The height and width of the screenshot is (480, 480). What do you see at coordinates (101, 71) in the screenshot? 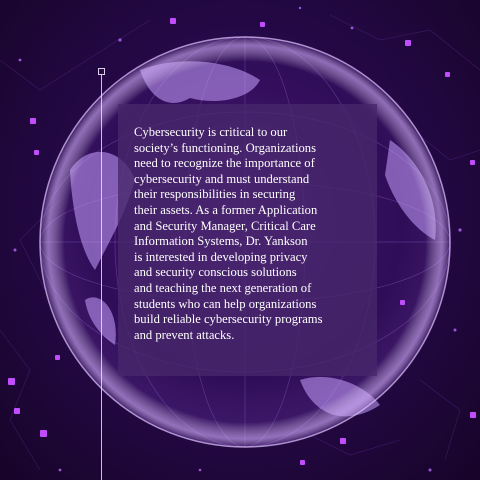
I see `timeline-marker` at bounding box center [101, 71].